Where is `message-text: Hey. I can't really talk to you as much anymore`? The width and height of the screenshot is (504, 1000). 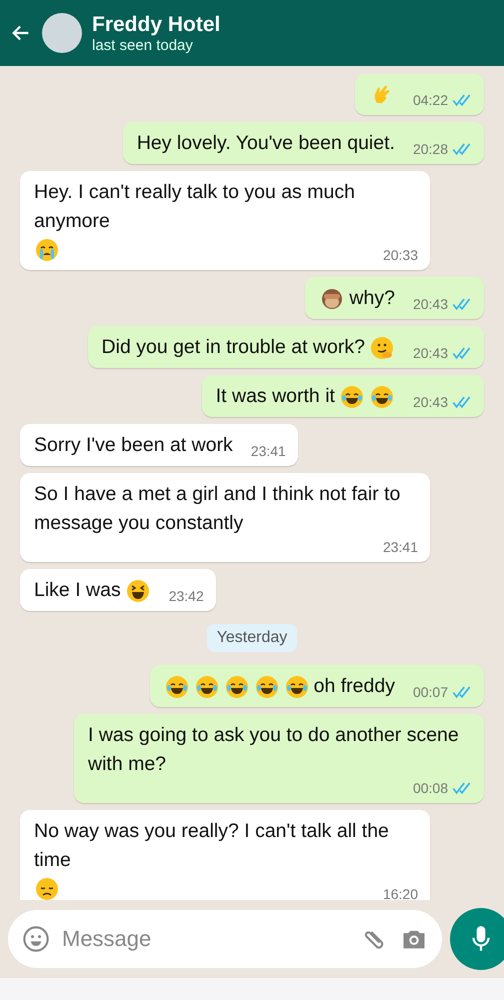 message-text: Hey. I can't really talk to you as much anymore is located at coordinates (195, 207).